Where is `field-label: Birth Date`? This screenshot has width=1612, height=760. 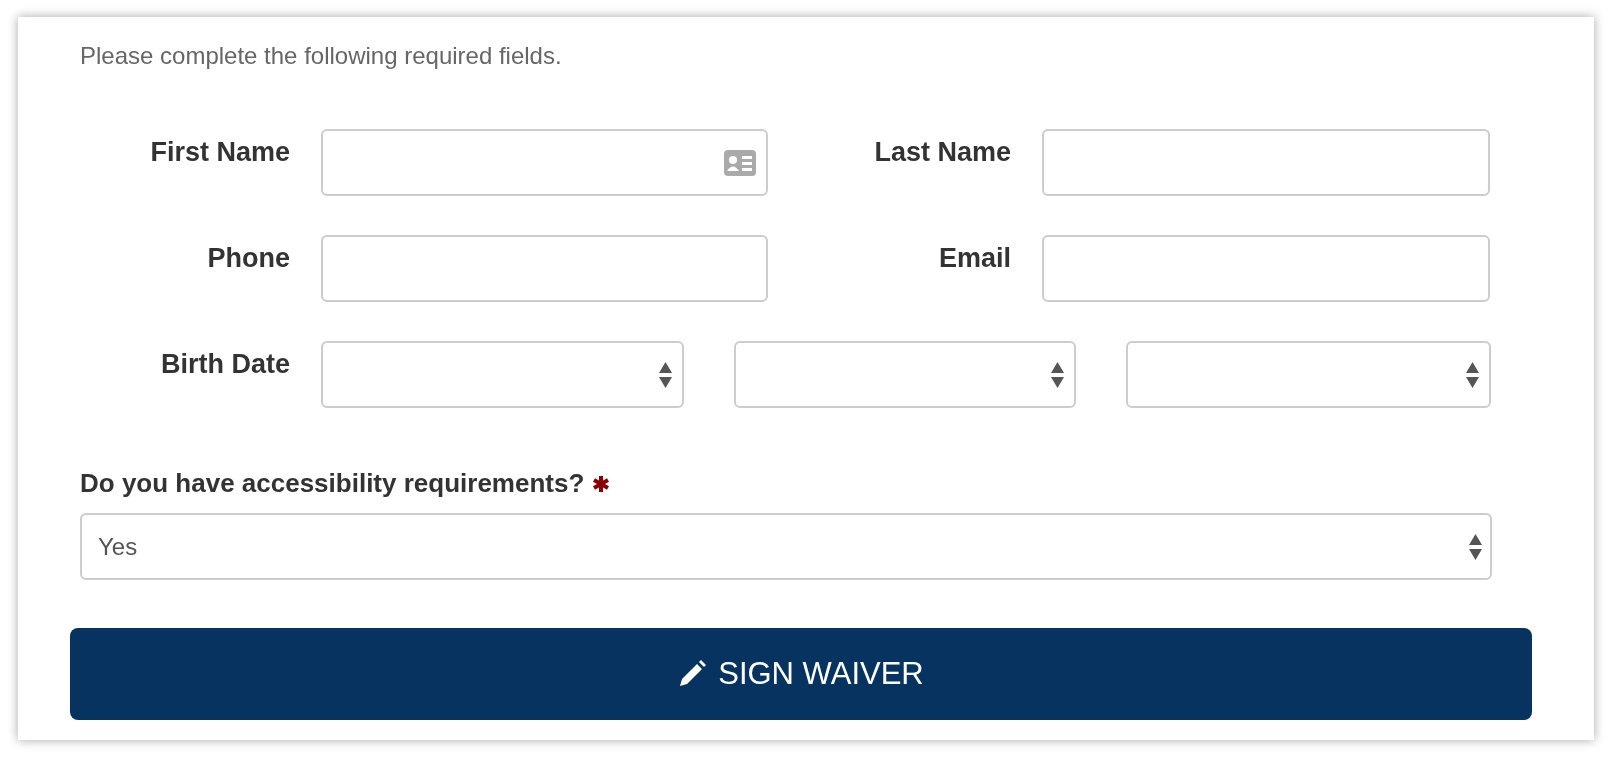 field-label: Birth Date is located at coordinates (225, 364).